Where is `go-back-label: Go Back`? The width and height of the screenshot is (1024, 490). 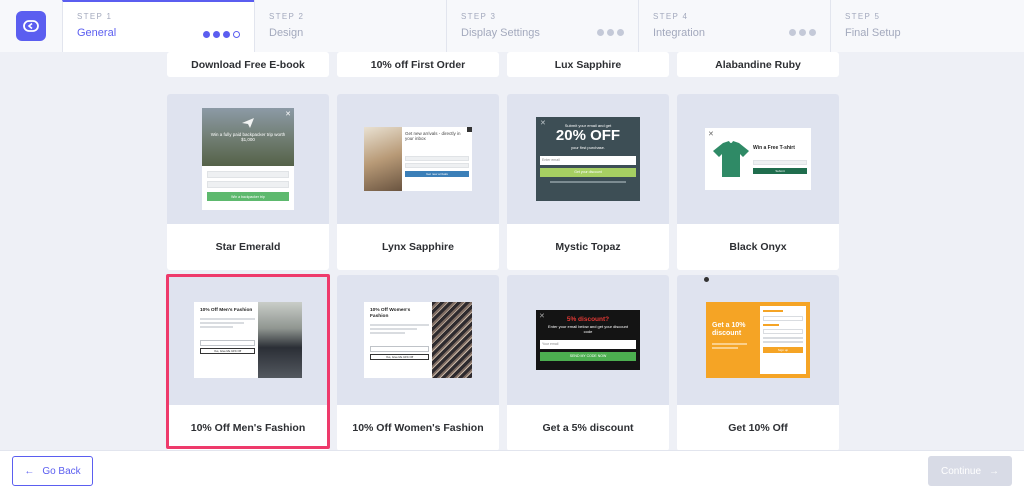 go-back-label: Go Back is located at coordinates (61, 471).